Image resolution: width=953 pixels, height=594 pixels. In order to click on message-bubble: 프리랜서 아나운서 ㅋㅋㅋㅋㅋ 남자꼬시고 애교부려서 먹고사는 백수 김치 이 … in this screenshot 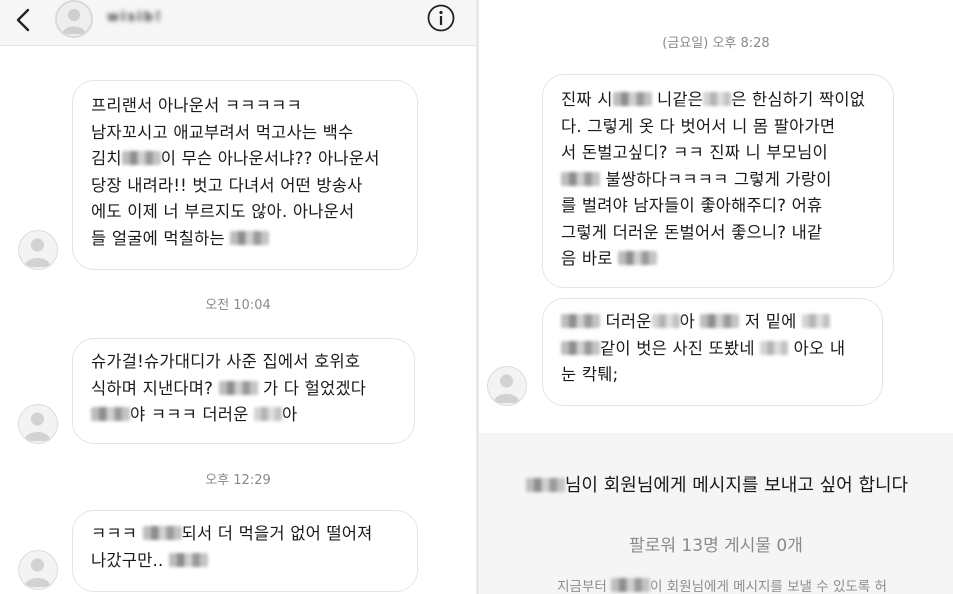, I will do `click(245, 175)`.